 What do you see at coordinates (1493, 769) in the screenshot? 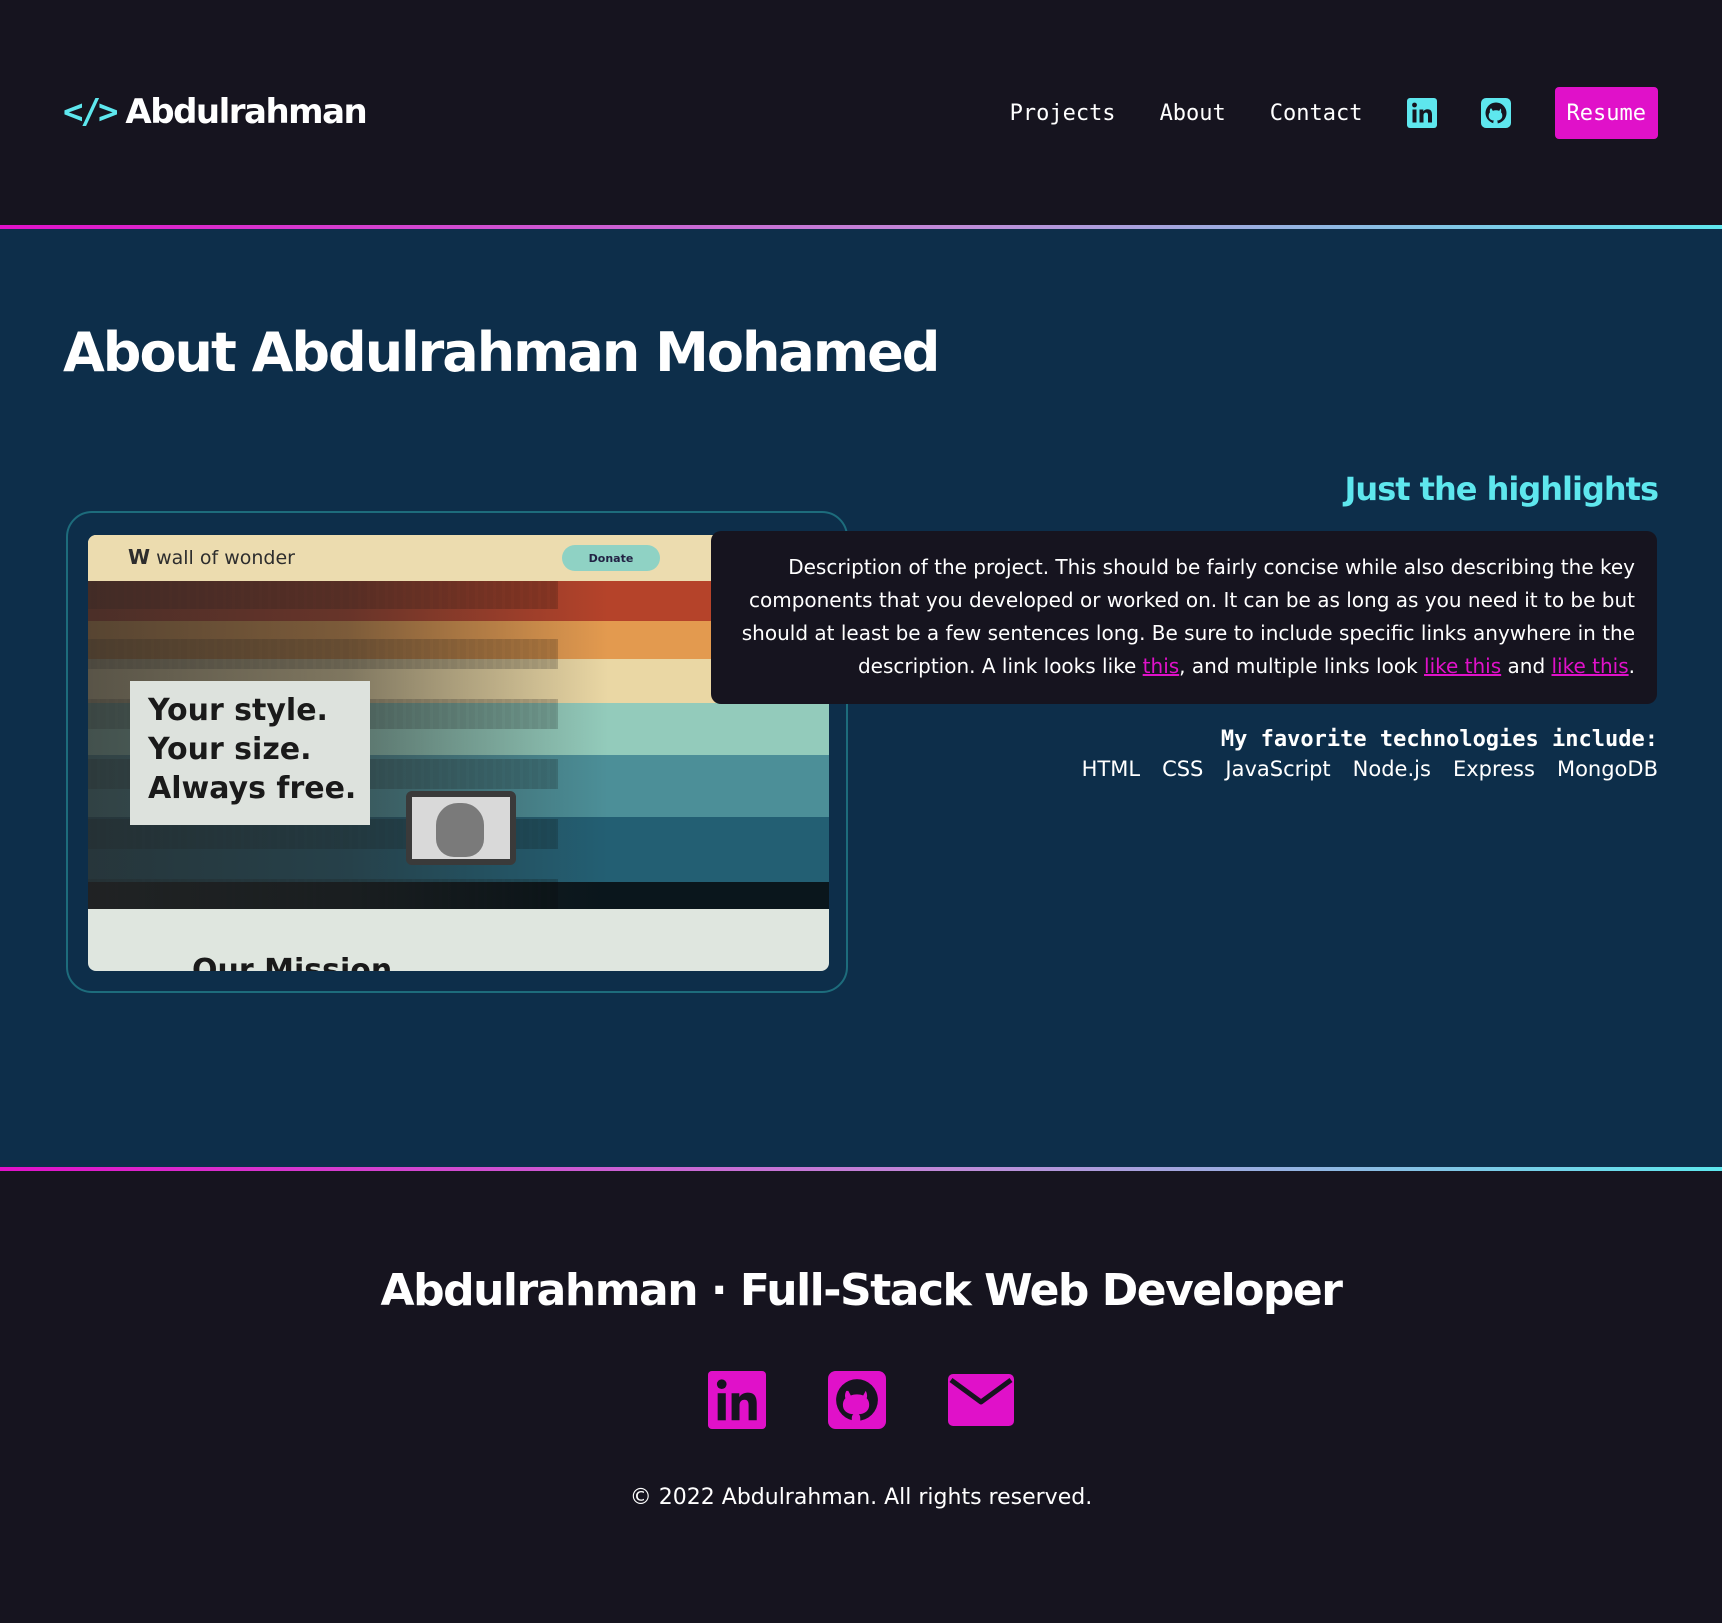
I see `tech-item: Express` at bounding box center [1493, 769].